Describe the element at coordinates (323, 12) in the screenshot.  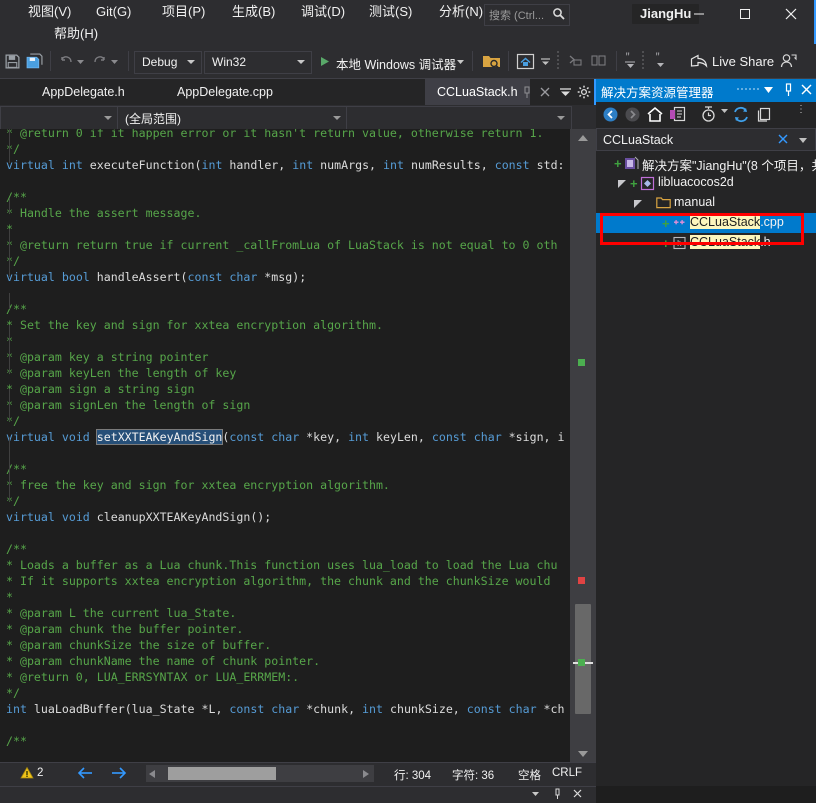
I see `menu-item-4: 调试(D)` at that location.